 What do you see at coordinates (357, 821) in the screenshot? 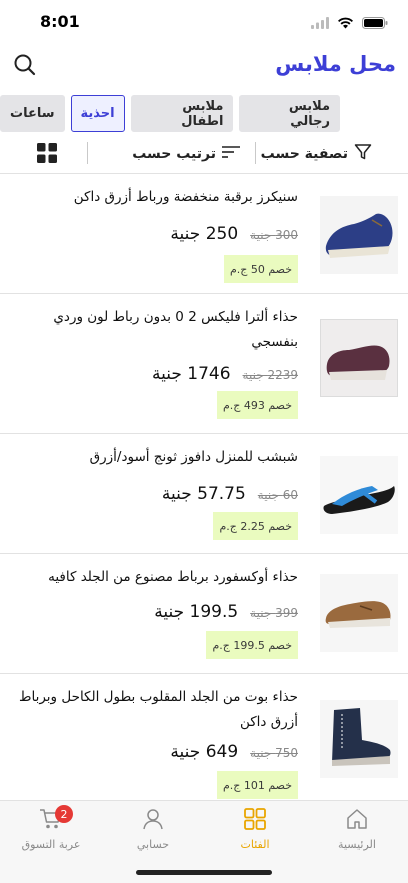
I see `home-icon` at bounding box center [357, 821].